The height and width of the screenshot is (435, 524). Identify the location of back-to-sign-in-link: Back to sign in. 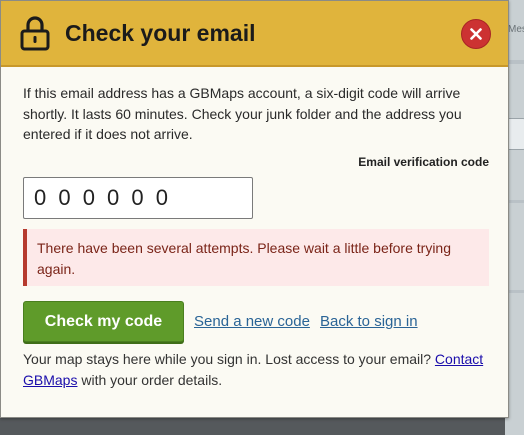
(369, 321).